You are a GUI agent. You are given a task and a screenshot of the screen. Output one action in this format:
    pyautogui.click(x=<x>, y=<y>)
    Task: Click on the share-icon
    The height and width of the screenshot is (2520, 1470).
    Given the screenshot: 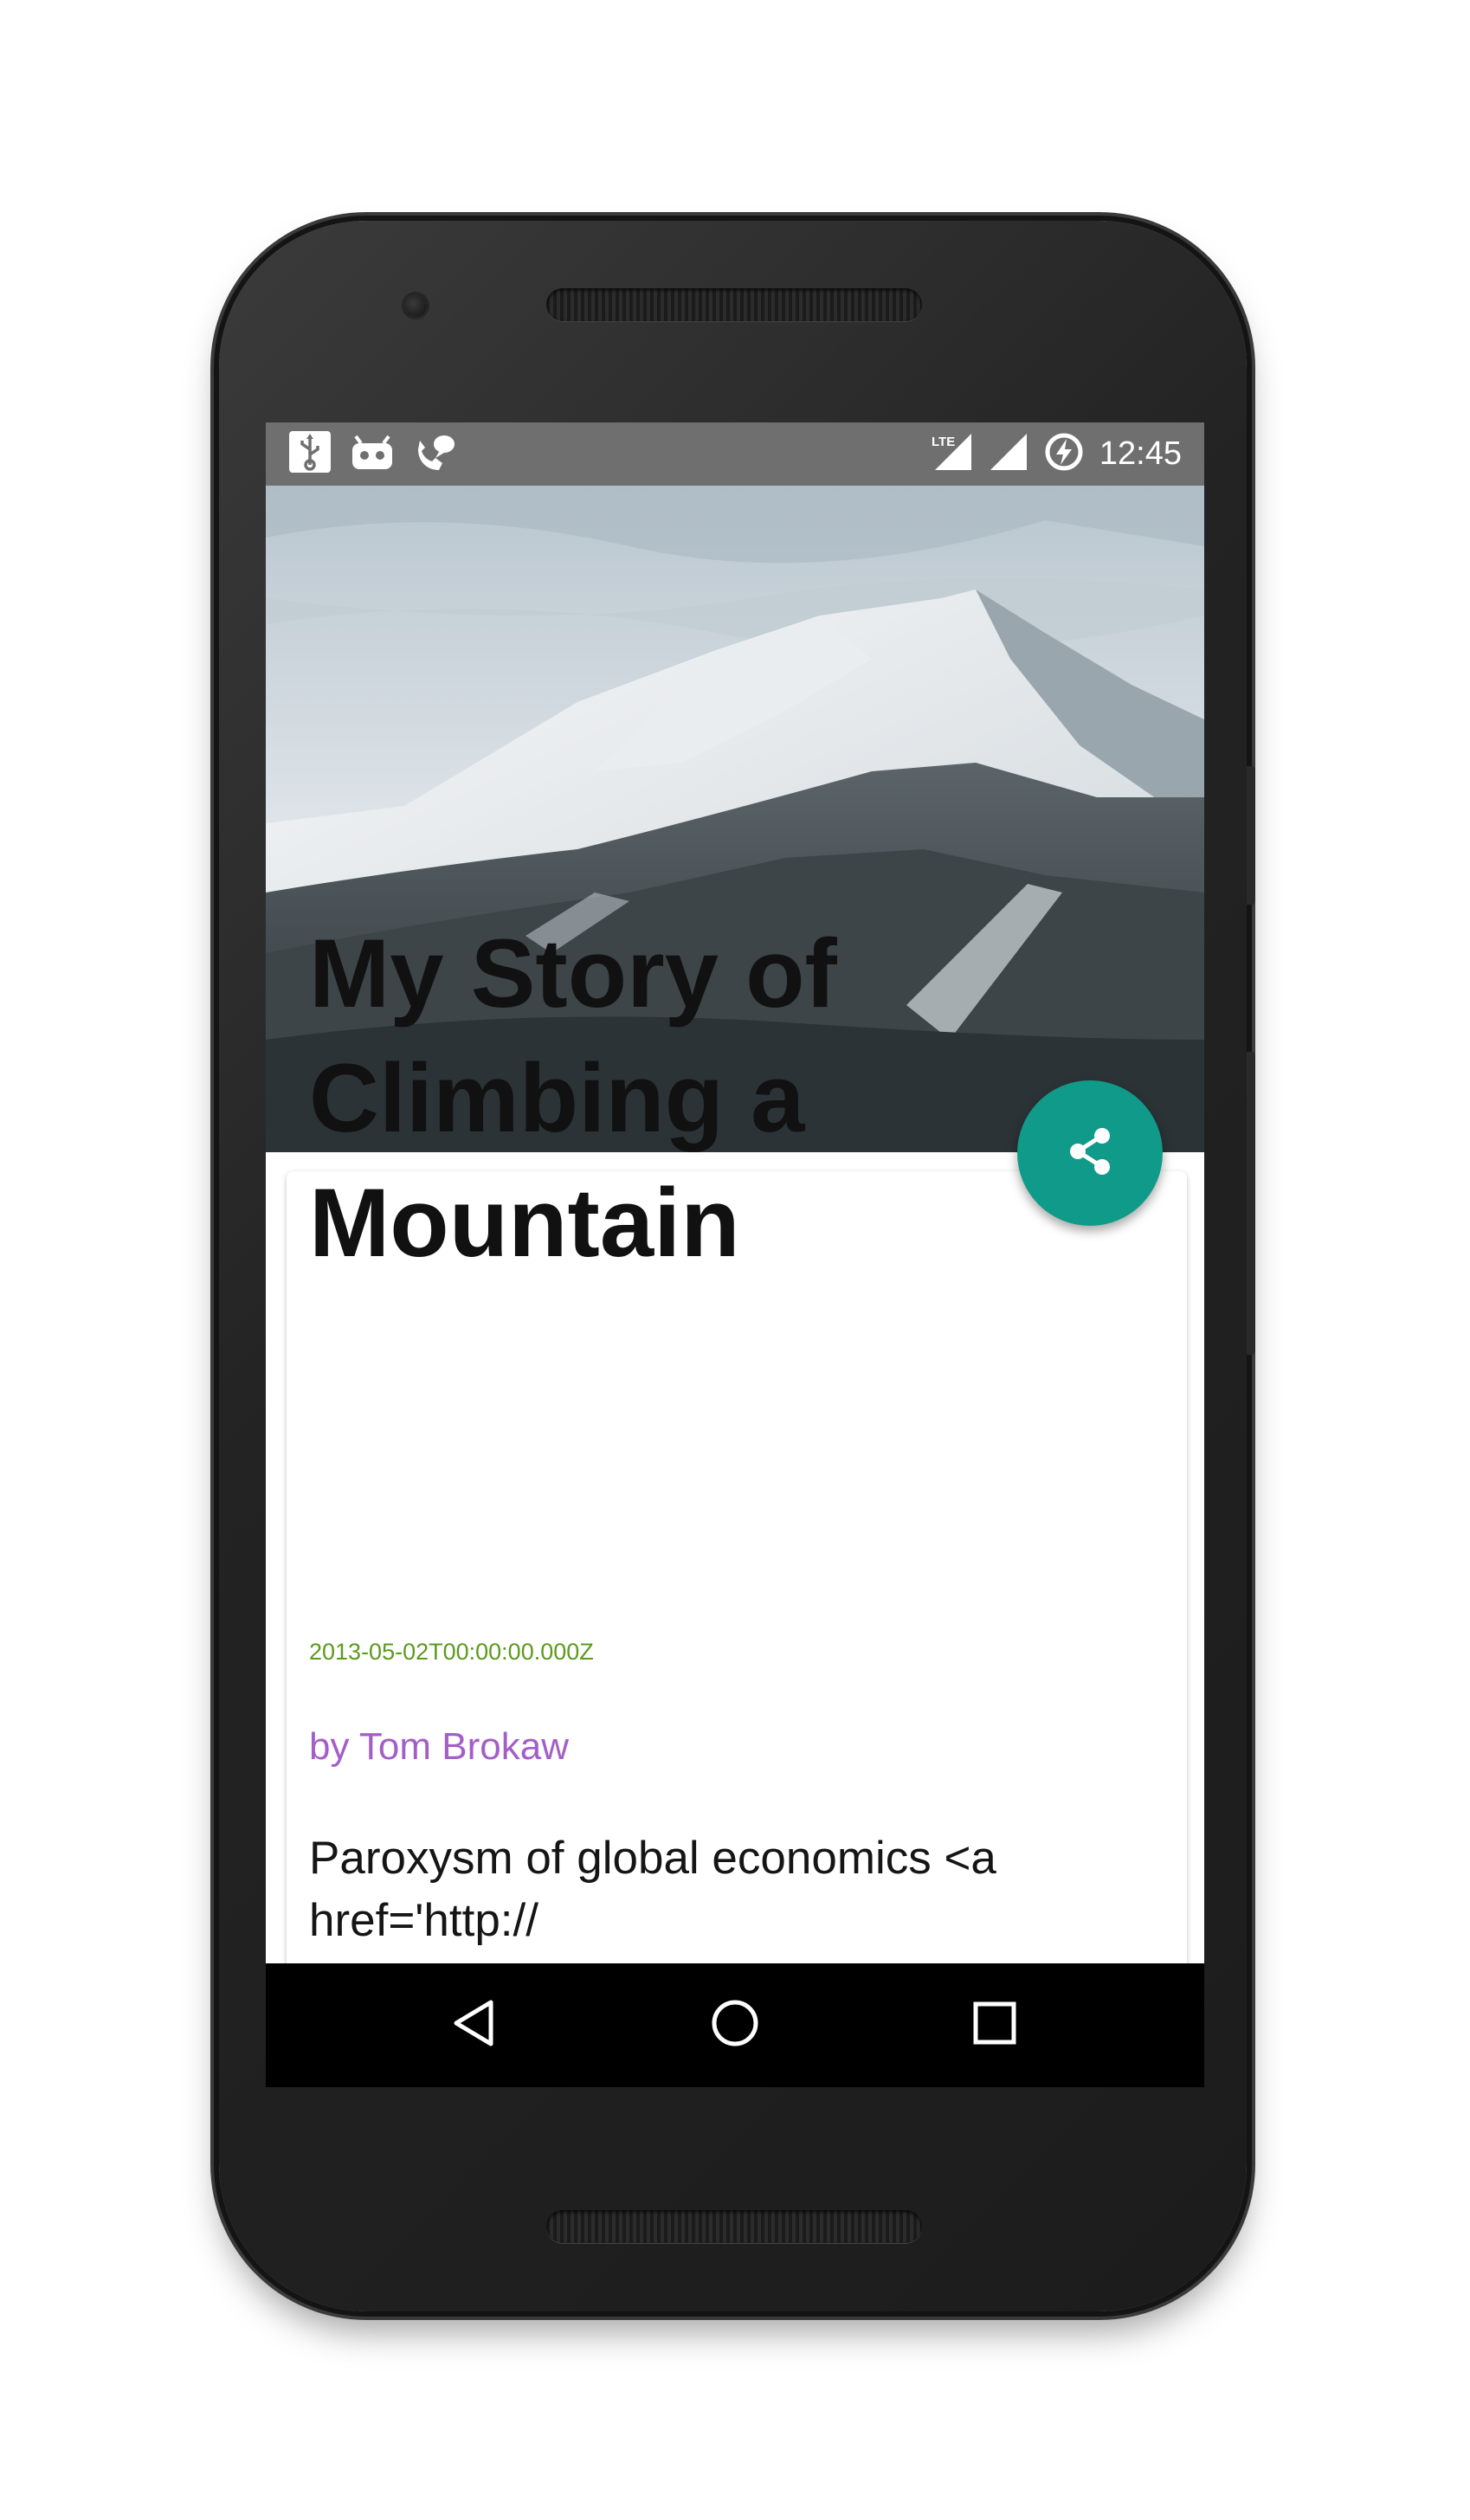 What is the action you would take?
    pyautogui.click(x=1090, y=1153)
    